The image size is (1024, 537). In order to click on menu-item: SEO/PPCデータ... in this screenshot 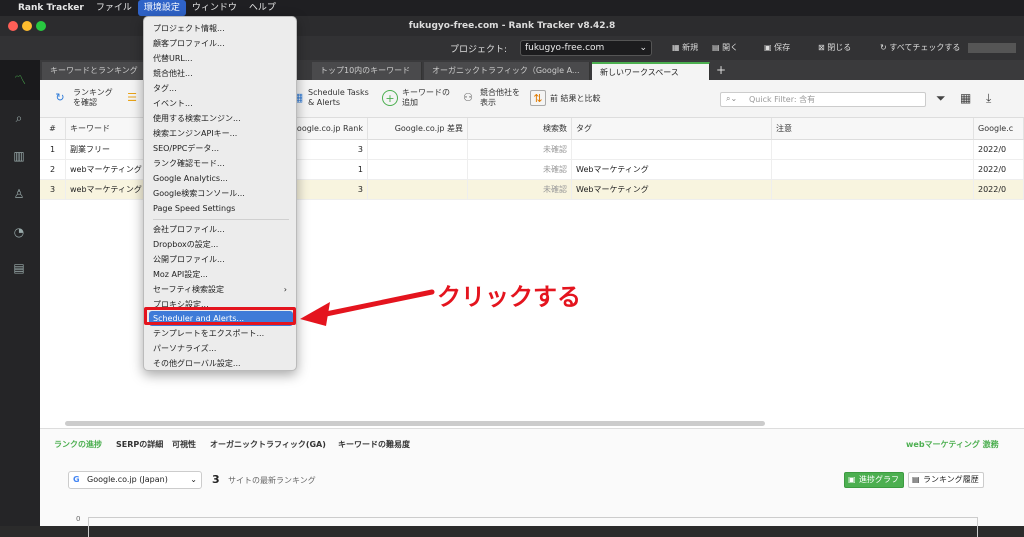, I will do `click(221, 148)`.